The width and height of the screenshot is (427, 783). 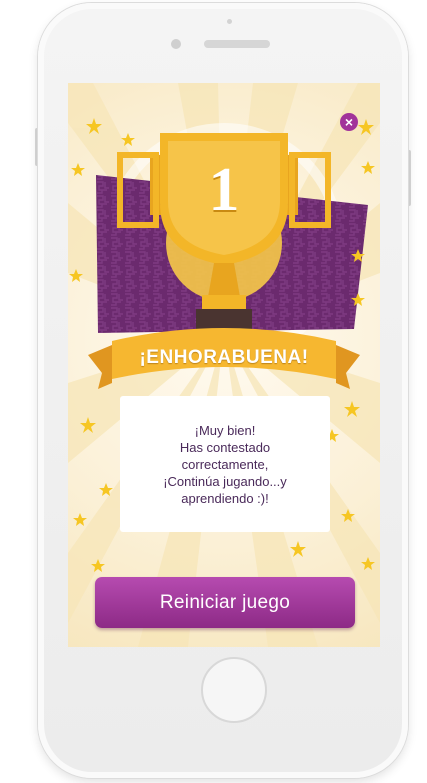 What do you see at coordinates (225, 430) in the screenshot?
I see `message-line: ¡Muy bien!` at bounding box center [225, 430].